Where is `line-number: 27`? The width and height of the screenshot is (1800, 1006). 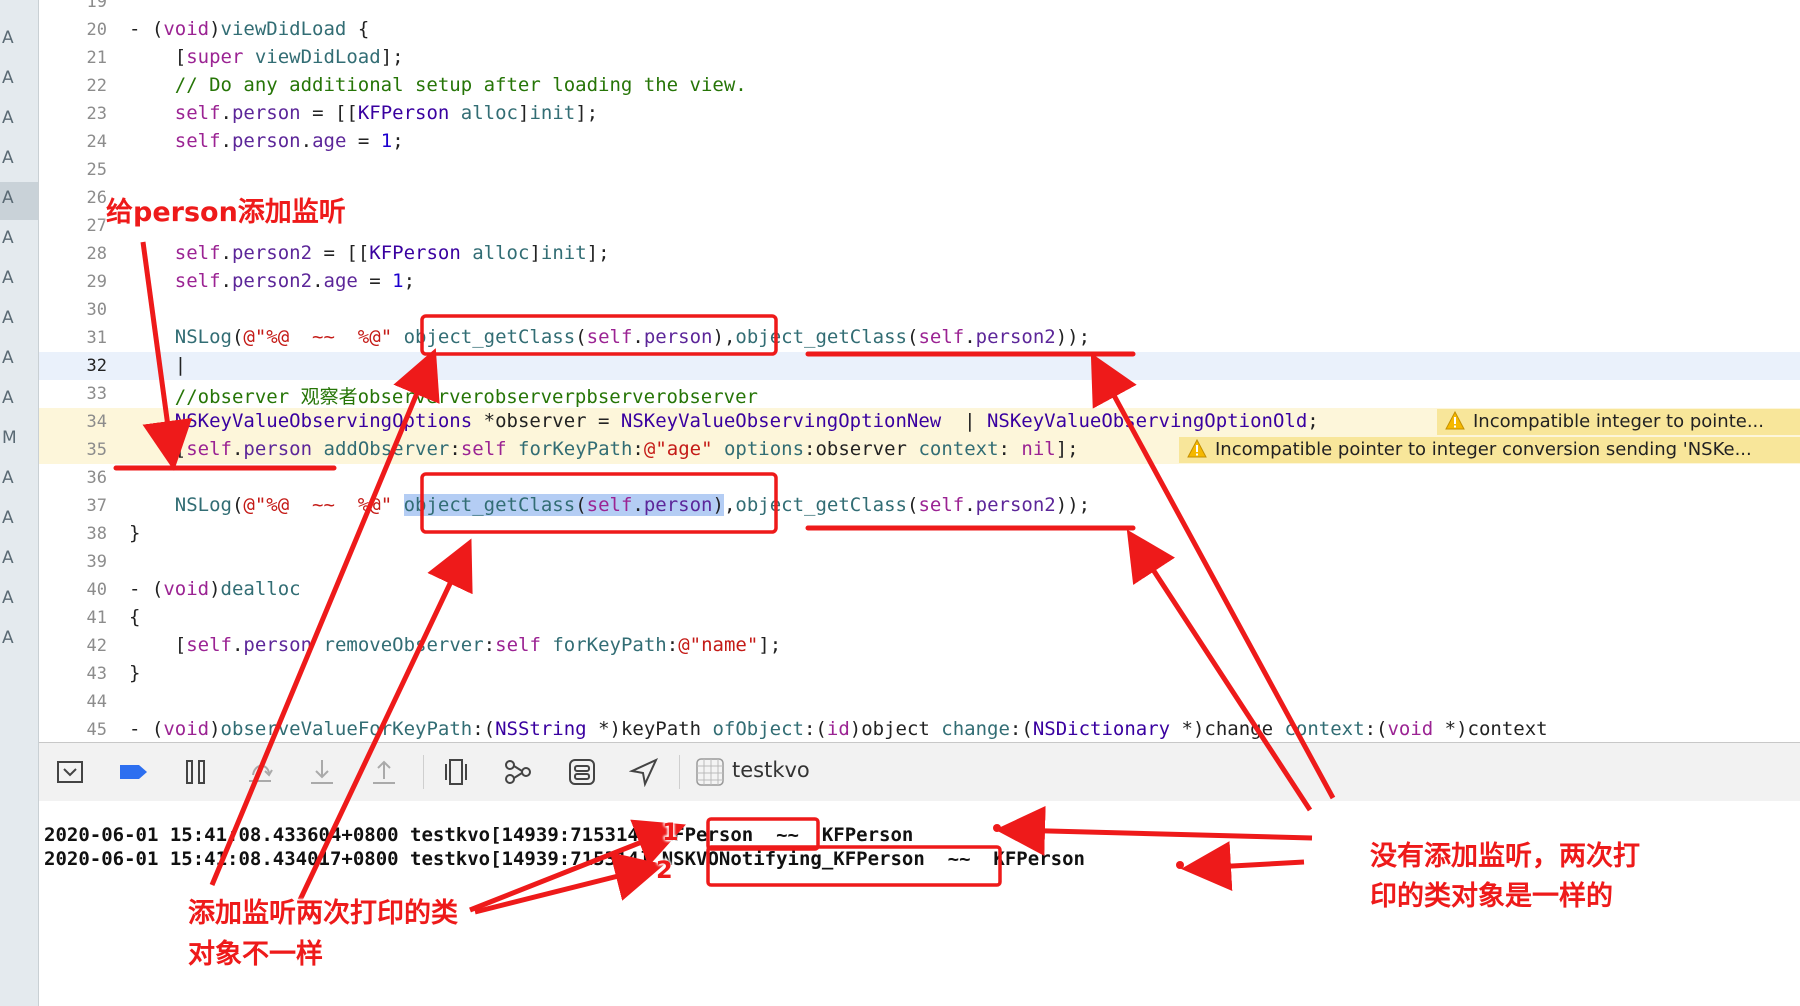 line-number: 27 is located at coordinates (73, 226).